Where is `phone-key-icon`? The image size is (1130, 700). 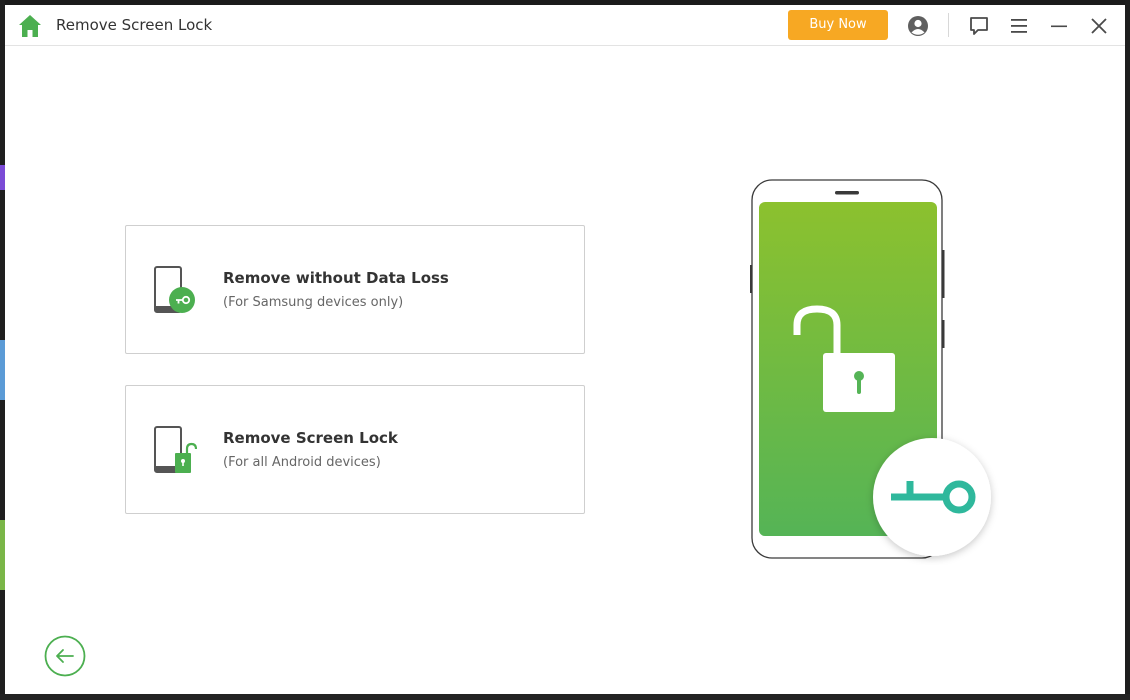
phone-key-icon is located at coordinates (175, 291).